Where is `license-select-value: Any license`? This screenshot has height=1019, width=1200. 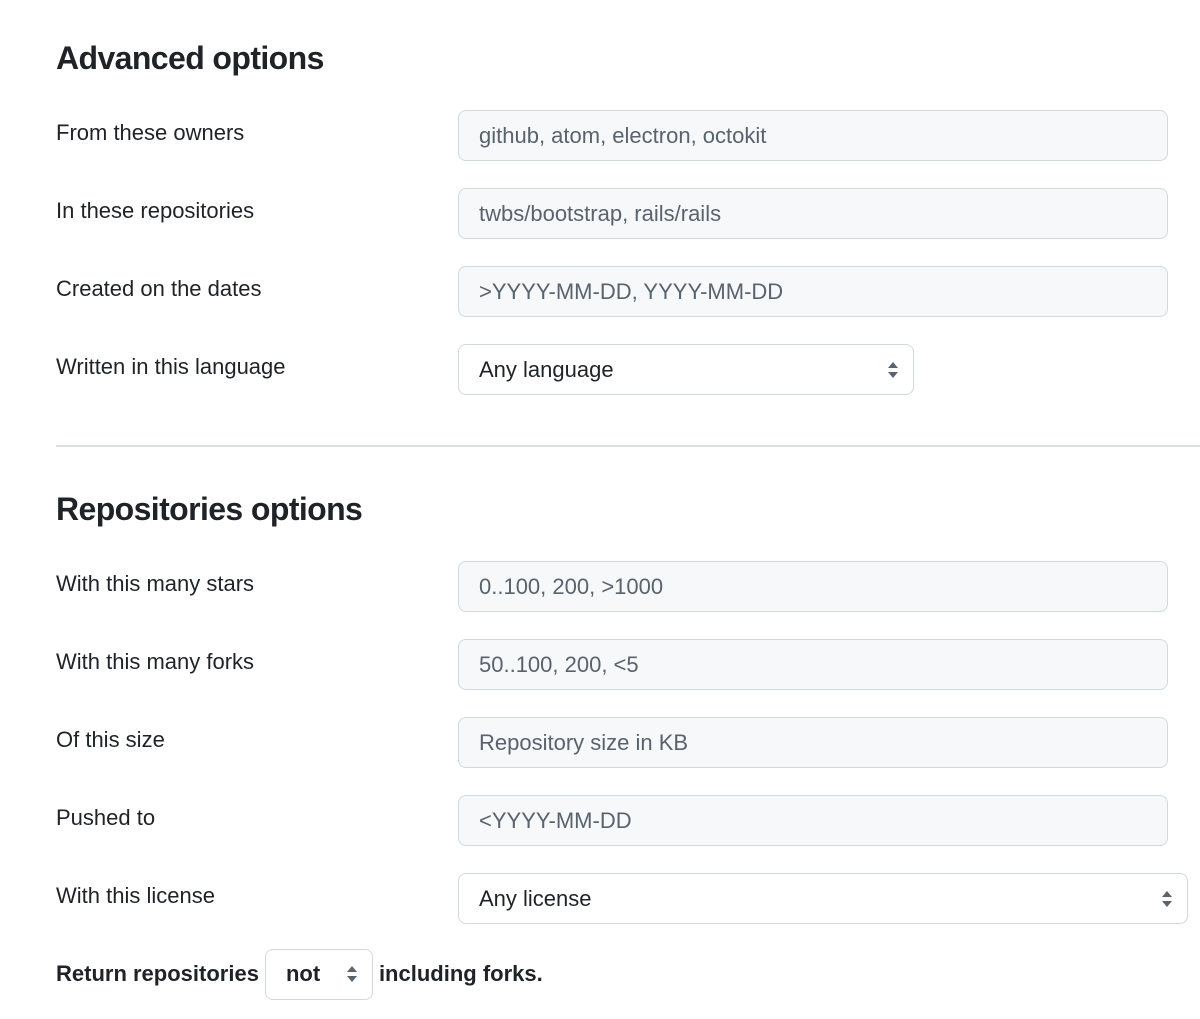
license-select-value: Any license is located at coordinates (535, 898).